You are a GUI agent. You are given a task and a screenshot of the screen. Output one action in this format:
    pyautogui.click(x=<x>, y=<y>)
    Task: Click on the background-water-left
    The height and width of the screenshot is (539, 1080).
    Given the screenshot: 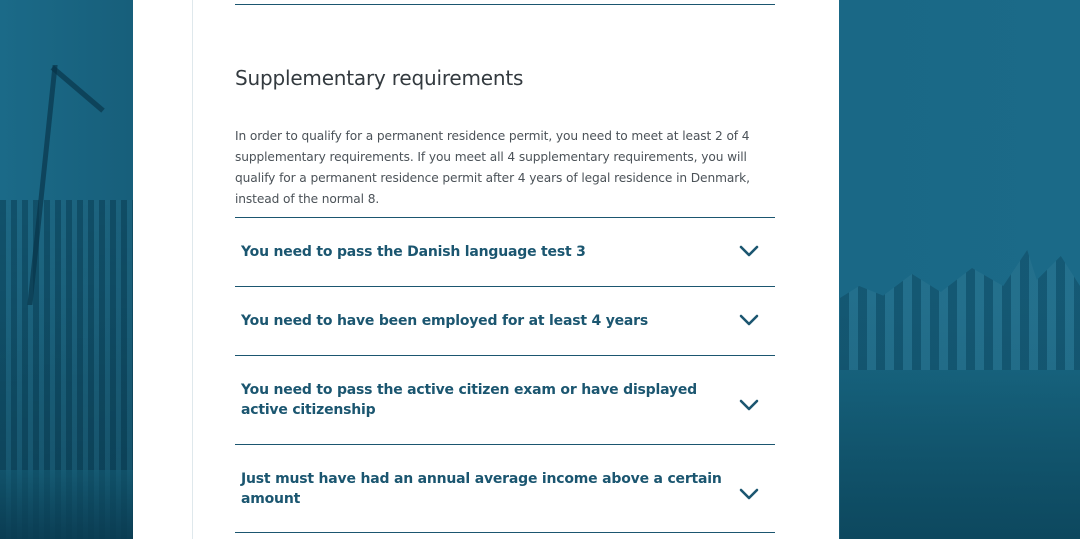 What is the action you would take?
    pyautogui.click(x=67, y=504)
    